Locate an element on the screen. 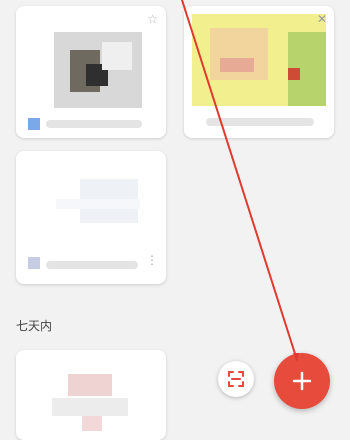 This screenshot has width=350, height=440. file-card-1: ☆ is located at coordinates (91, 72).